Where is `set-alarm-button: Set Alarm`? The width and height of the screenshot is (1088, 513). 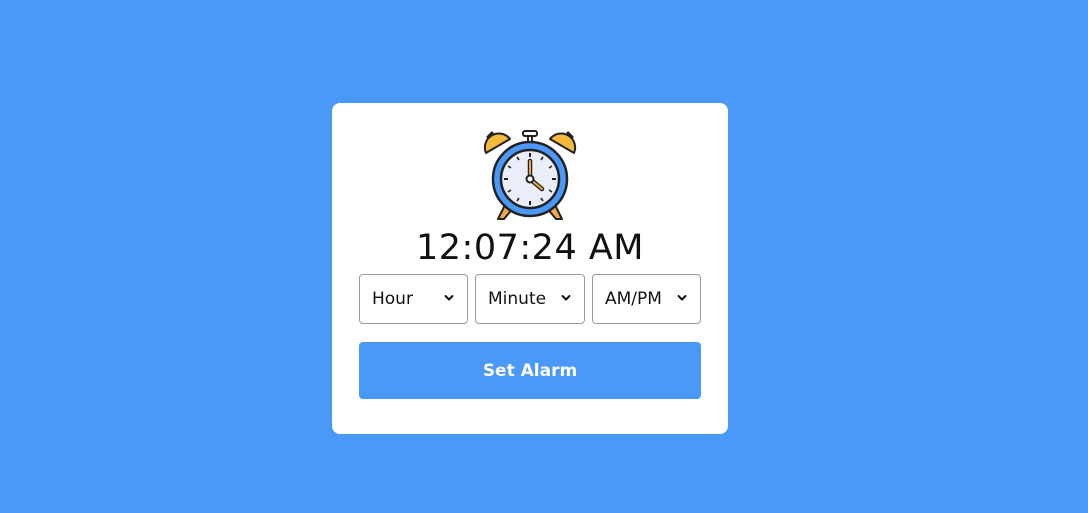
set-alarm-button: Set Alarm is located at coordinates (530, 370).